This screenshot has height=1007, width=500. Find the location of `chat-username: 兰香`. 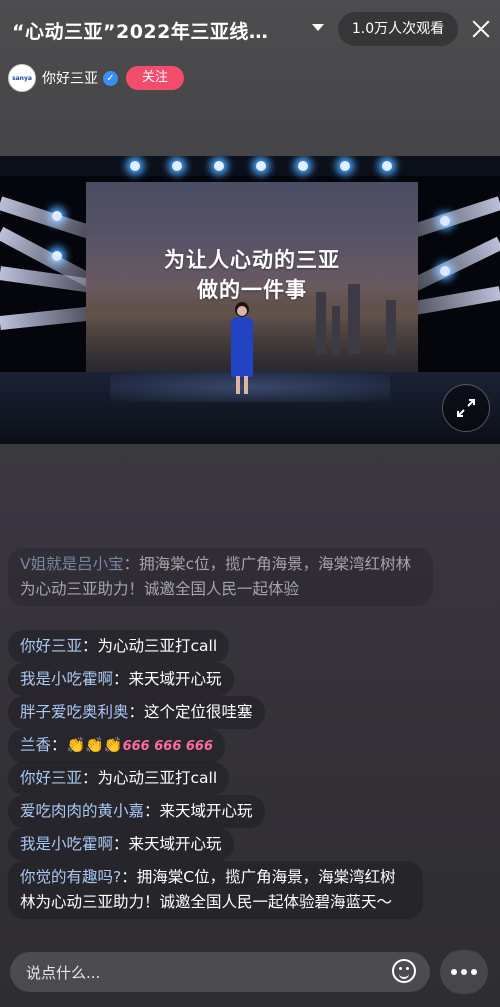

chat-username: 兰香 is located at coordinates (35, 745).